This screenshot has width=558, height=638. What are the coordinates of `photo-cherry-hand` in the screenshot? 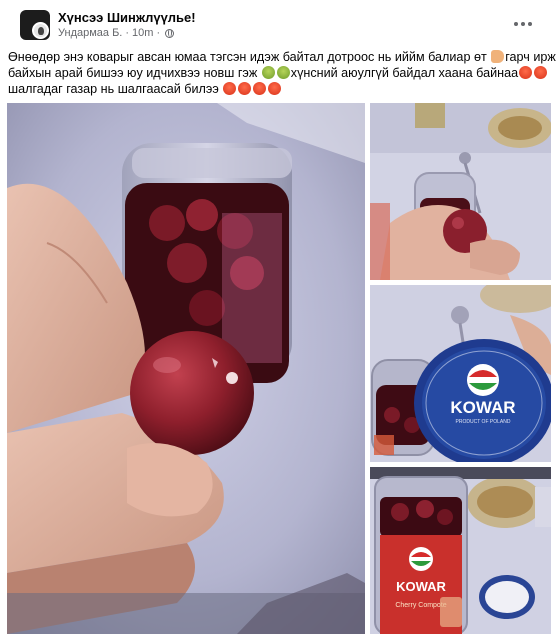 It's located at (460, 191).